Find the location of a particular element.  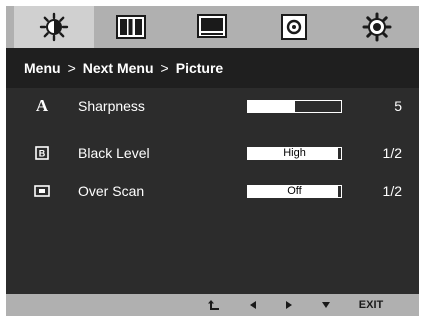

breadcrumb-current: Picture is located at coordinates (199, 68).